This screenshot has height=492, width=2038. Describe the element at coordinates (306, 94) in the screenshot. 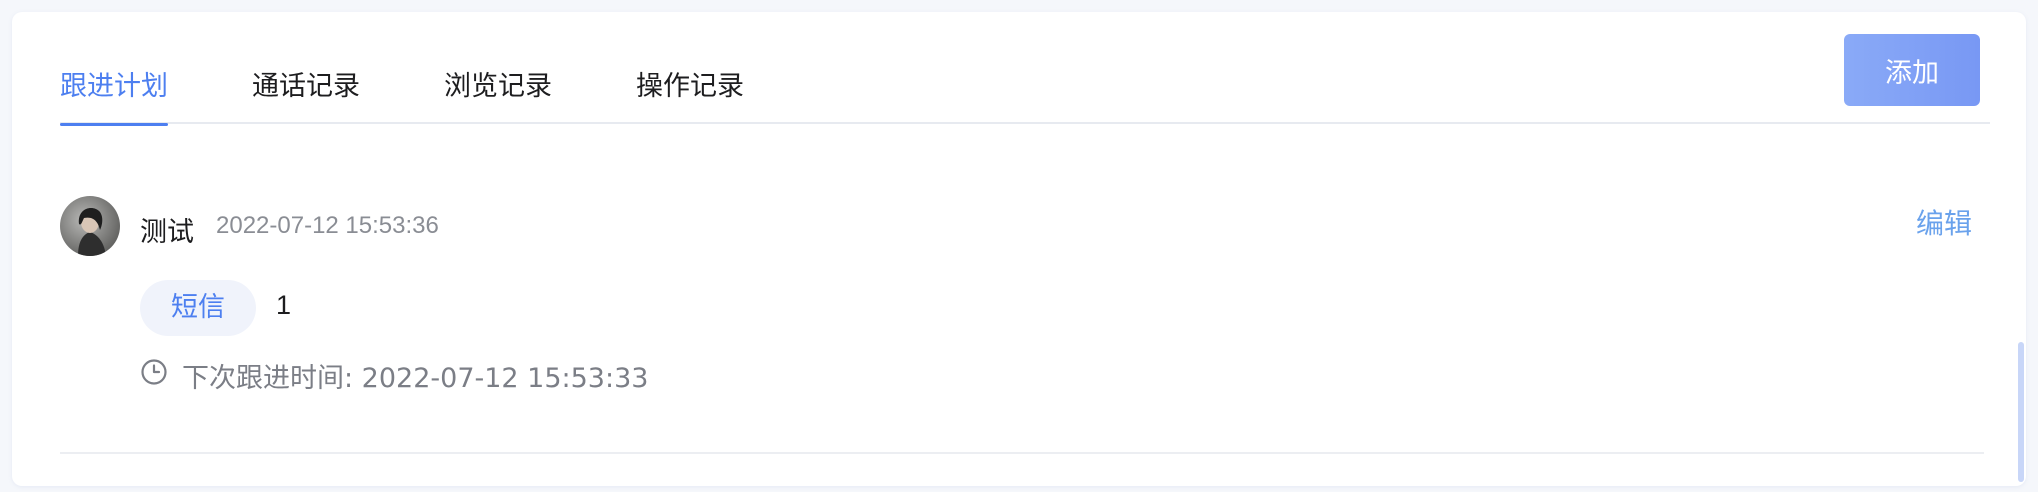

I see `tab-call-records: 通话记录` at that location.